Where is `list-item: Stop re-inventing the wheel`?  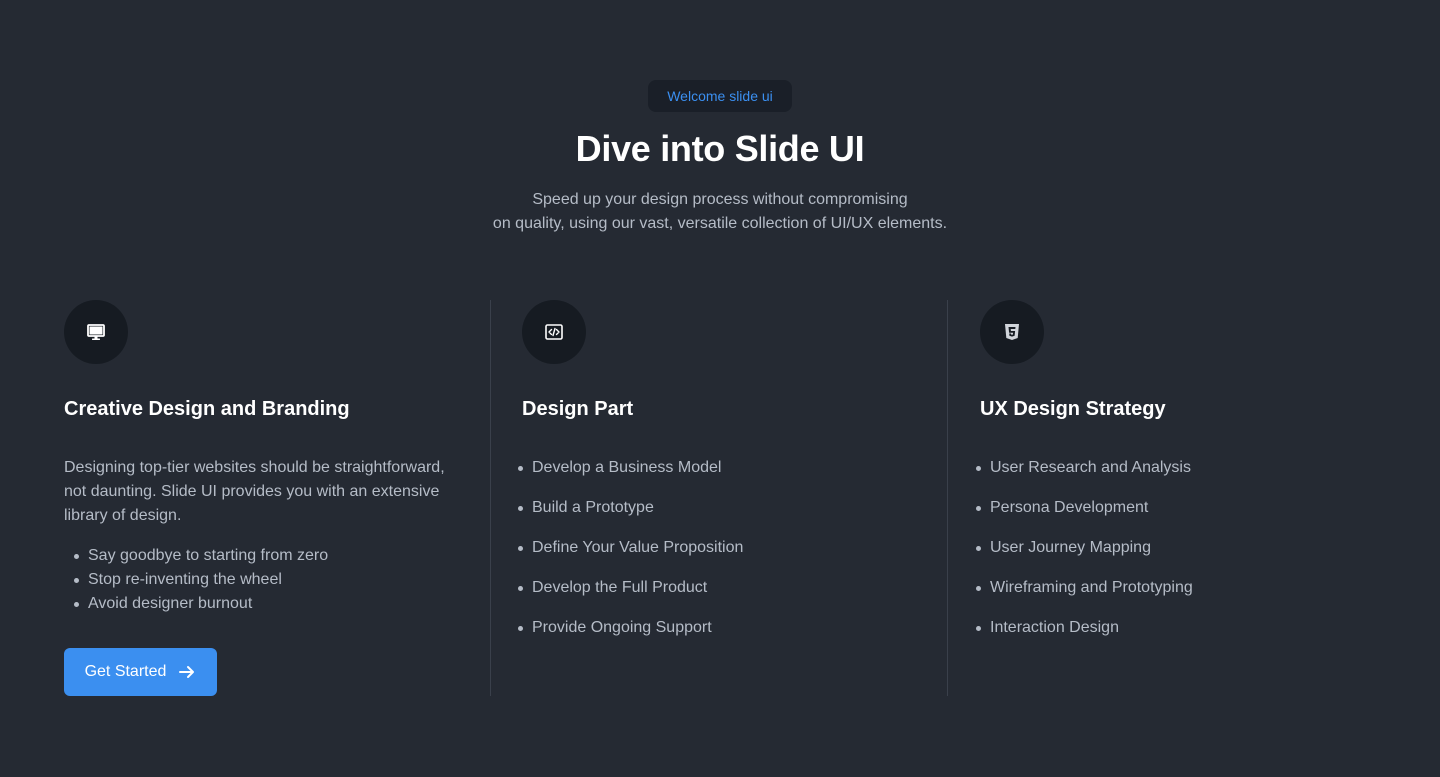 list-item: Stop re-inventing the wheel is located at coordinates (196, 580).